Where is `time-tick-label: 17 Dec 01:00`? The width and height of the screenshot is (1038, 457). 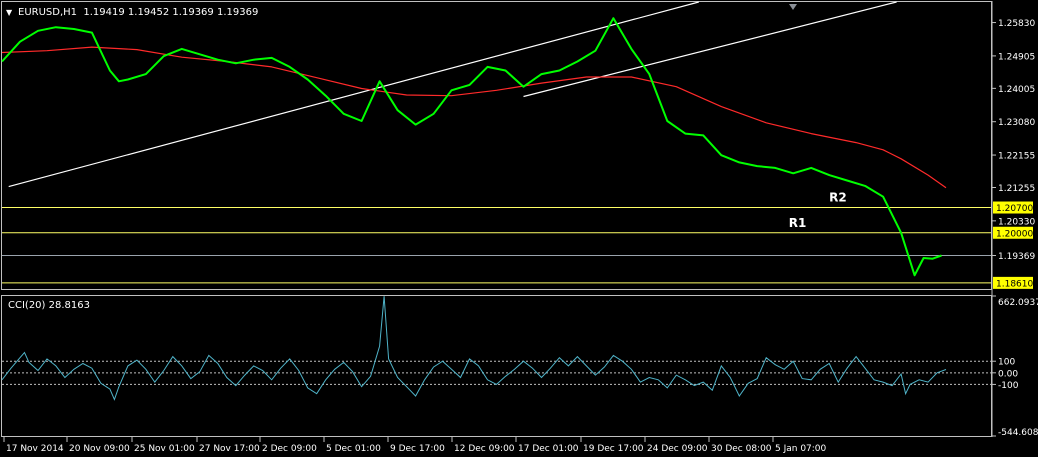 time-tick-label: 17 Dec 01:00 is located at coordinates (548, 449).